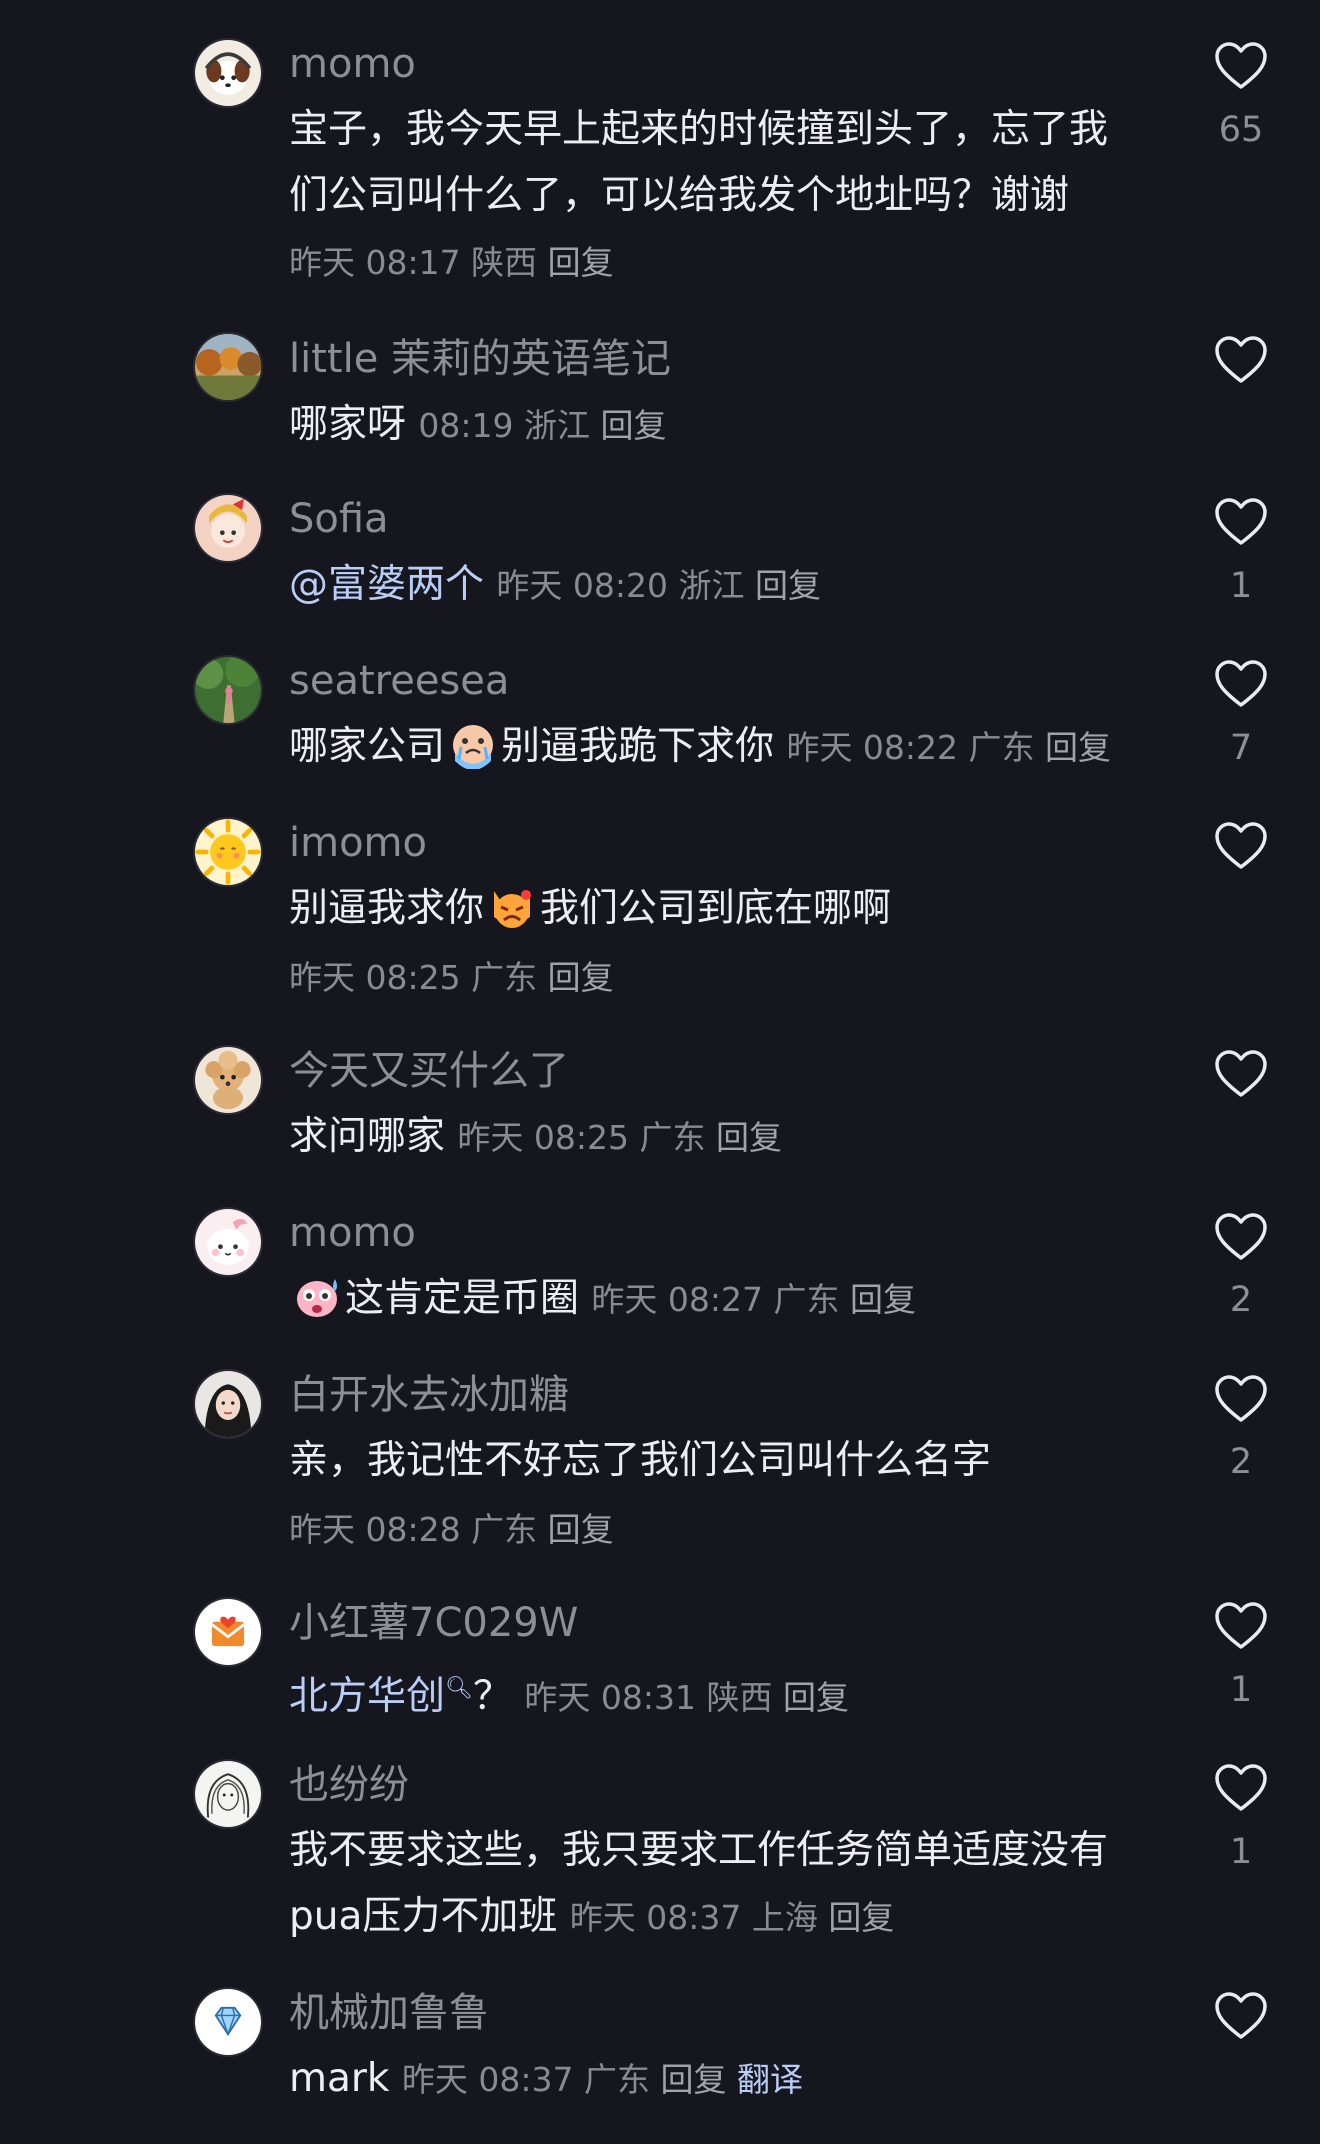 This screenshot has width=1320, height=2144. I want to click on comment-text: ？, so click(492, 1696).